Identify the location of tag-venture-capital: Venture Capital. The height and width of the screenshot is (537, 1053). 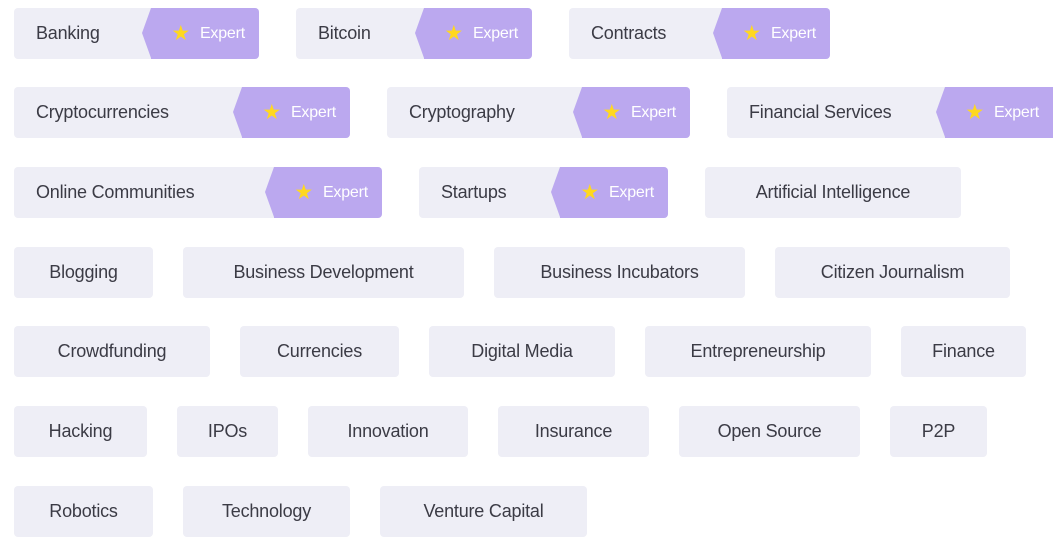
(483, 511).